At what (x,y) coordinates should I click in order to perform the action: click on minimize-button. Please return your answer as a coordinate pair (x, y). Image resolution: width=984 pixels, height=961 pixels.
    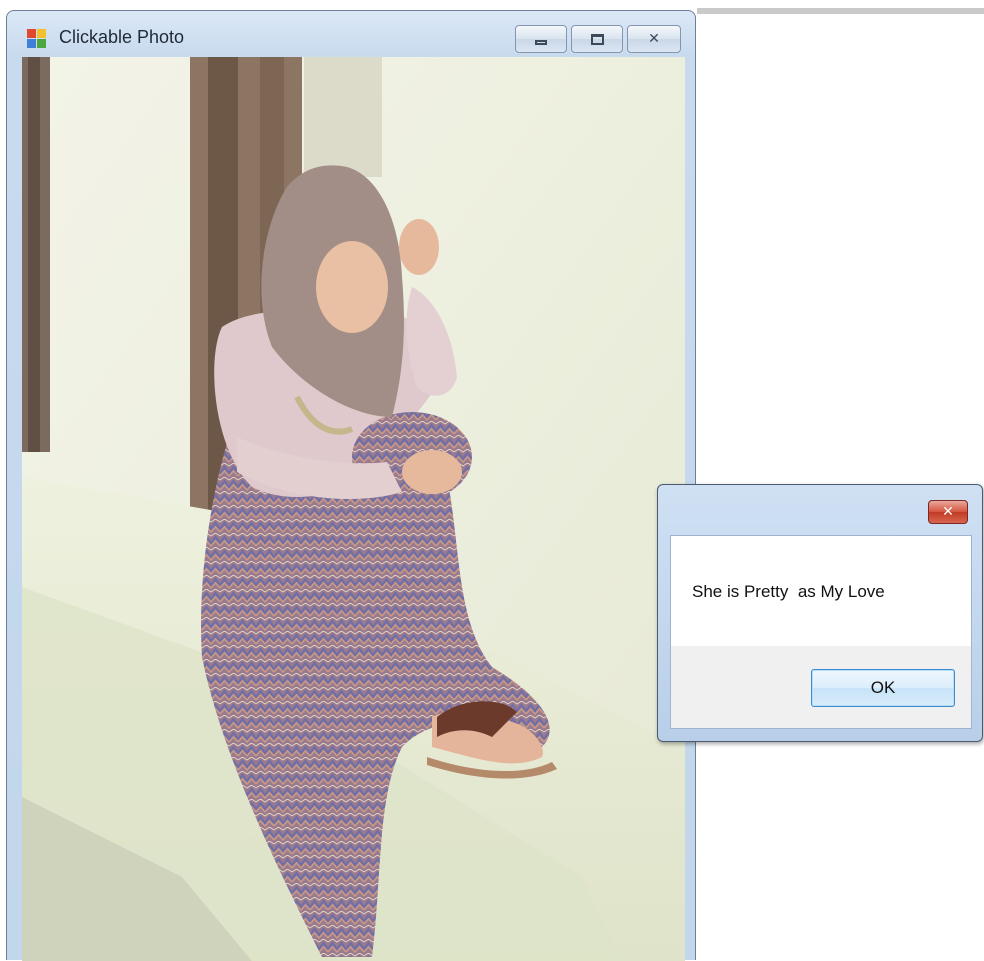
    Looking at the image, I should click on (541, 39).